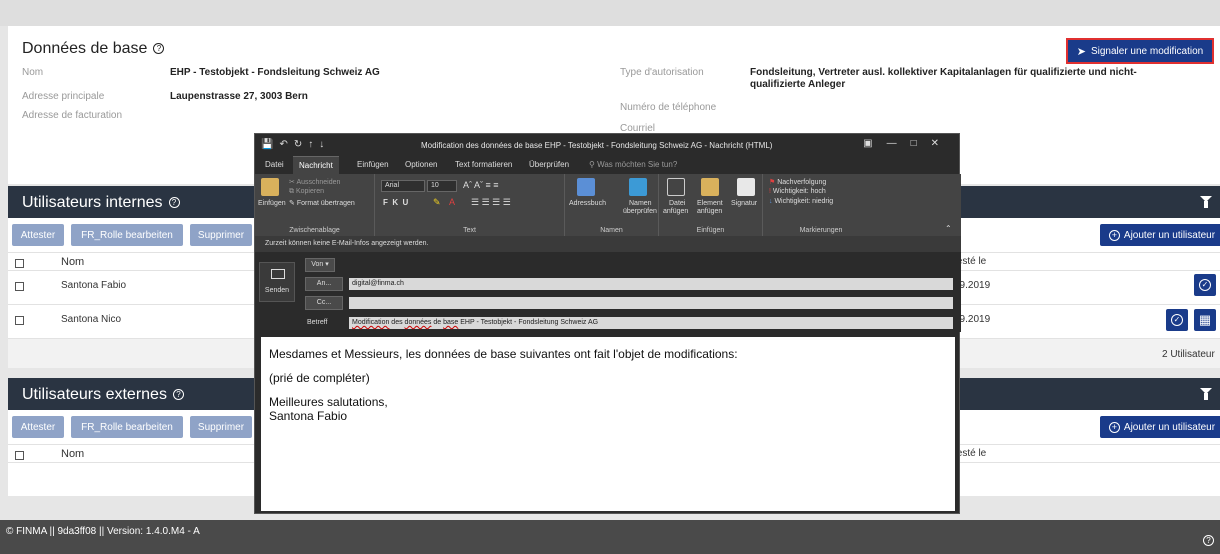  I want to click on main-address-label: Adresse principale, so click(63, 96).